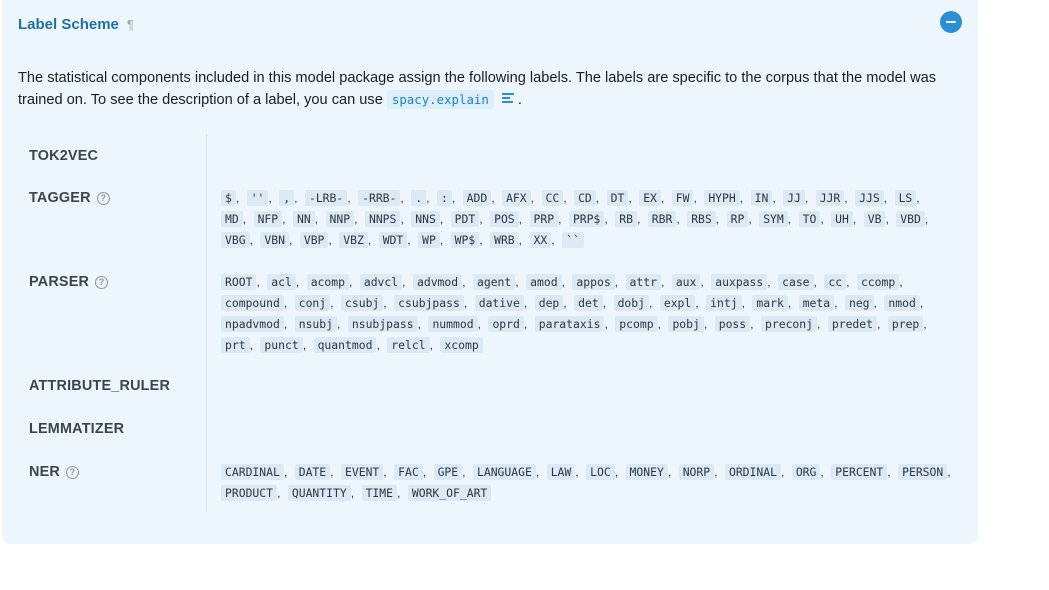 The image size is (1049, 590). What do you see at coordinates (362, 303) in the screenshot?
I see `label-tag: csubj` at bounding box center [362, 303].